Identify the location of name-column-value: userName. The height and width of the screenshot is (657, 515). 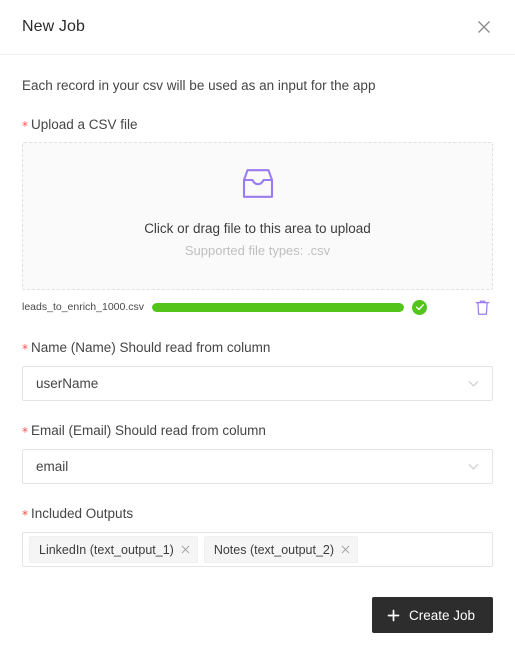
(67, 384).